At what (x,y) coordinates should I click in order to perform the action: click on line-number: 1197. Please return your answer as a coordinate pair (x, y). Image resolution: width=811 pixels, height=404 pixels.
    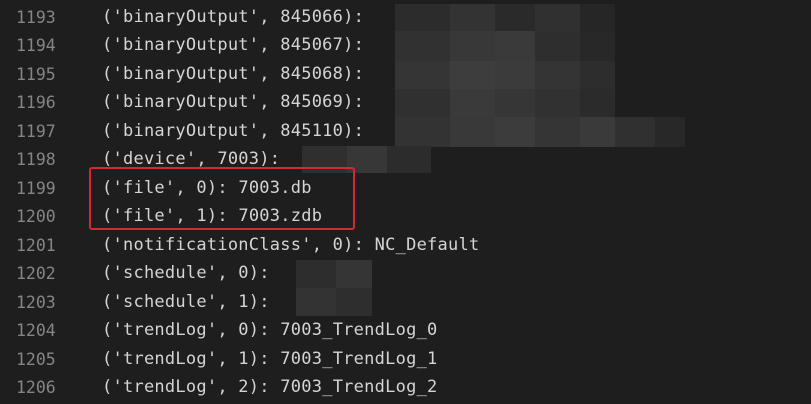
    Looking at the image, I should click on (36, 131).